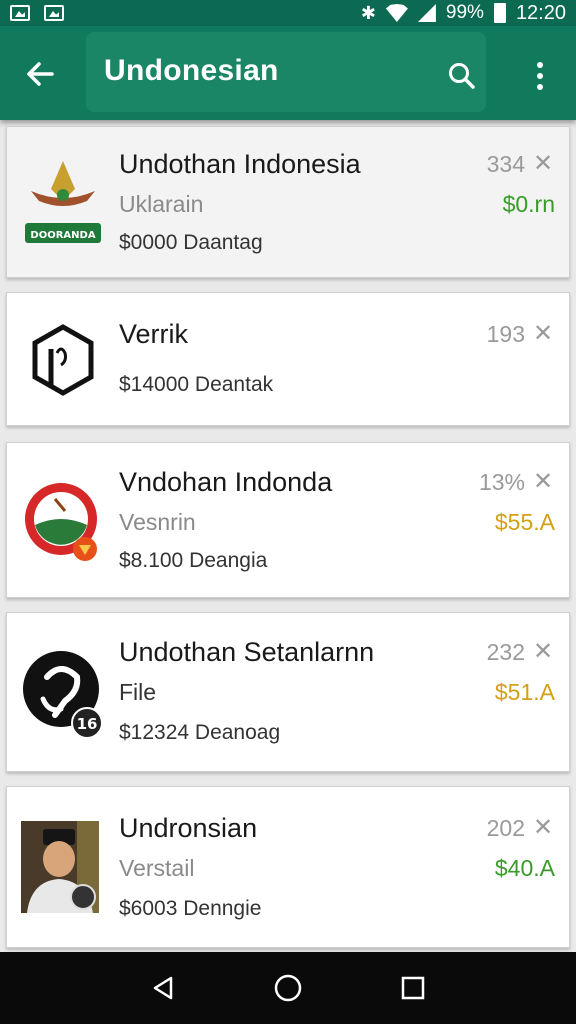 The width and height of the screenshot is (576, 1024). I want to click on home-circle-icon, so click(288, 988).